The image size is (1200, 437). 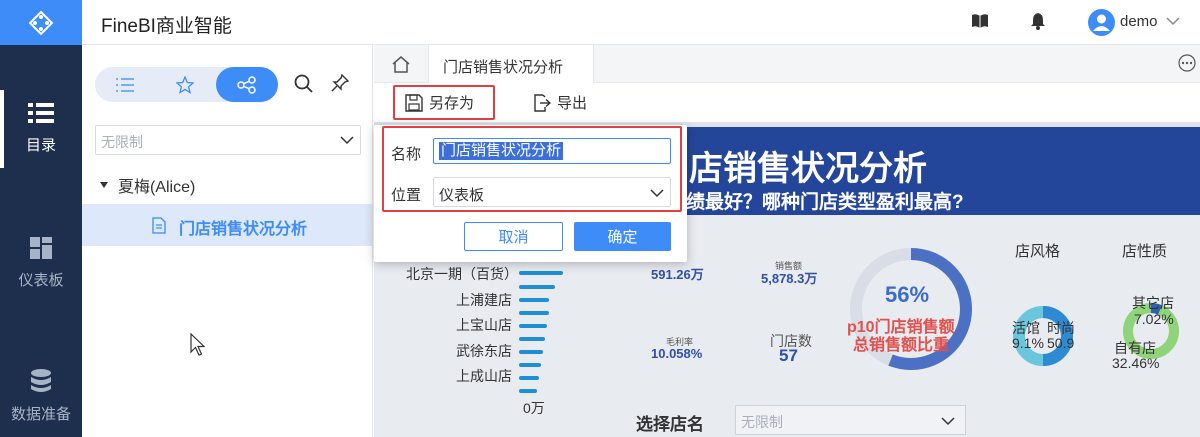 What do you see at coordinates (534, 408) in the screenshot?
I see `axis-zero-label: 0万` at bounding box center [534, 408].